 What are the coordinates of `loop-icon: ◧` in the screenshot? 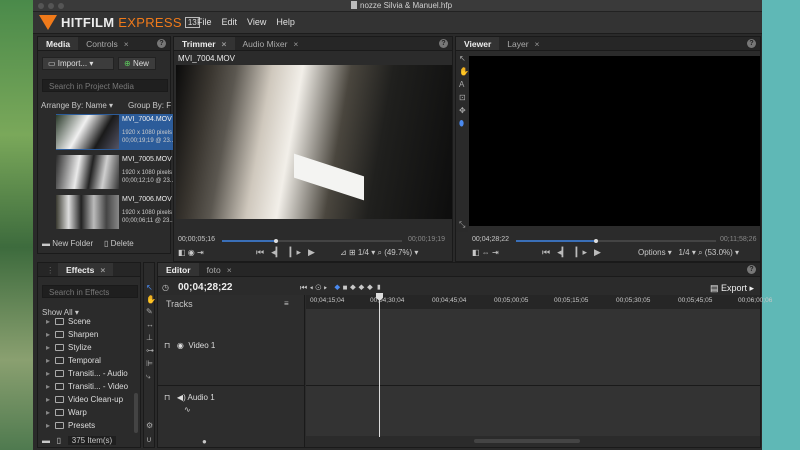 It's located at (476, 252).